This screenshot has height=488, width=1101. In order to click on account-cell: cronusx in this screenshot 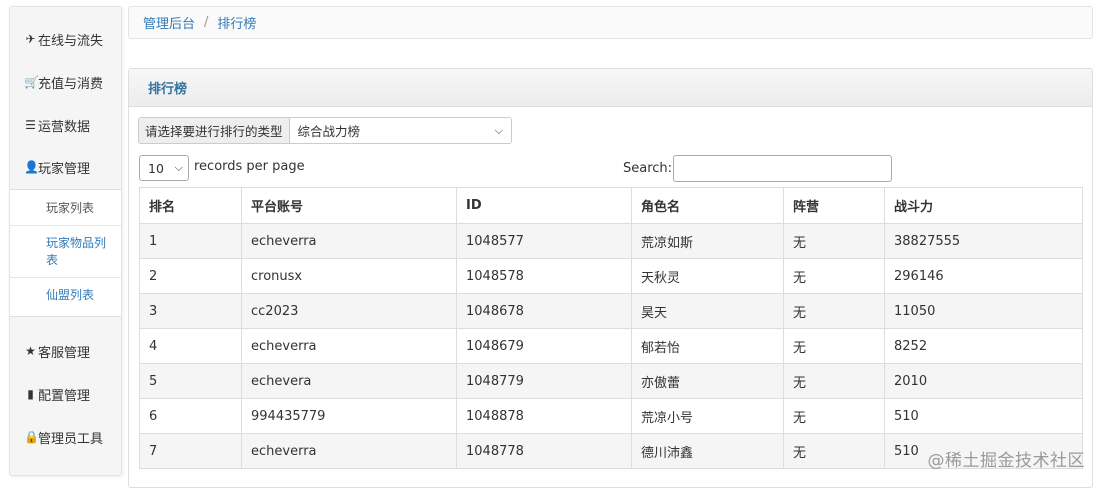, I will do `click(348, 276)`.